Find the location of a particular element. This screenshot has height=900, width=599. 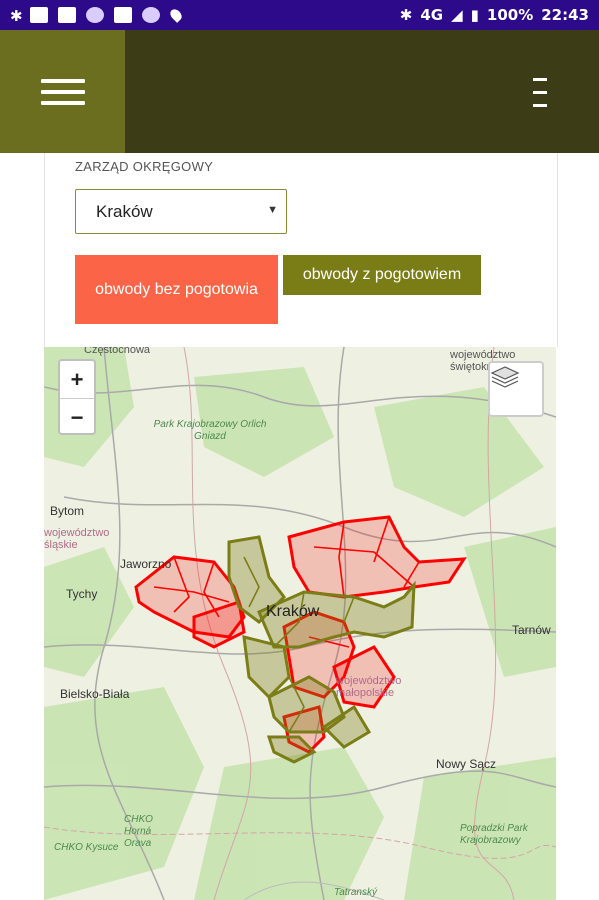

battery-level: 100% is located at coordinates (510, 15).